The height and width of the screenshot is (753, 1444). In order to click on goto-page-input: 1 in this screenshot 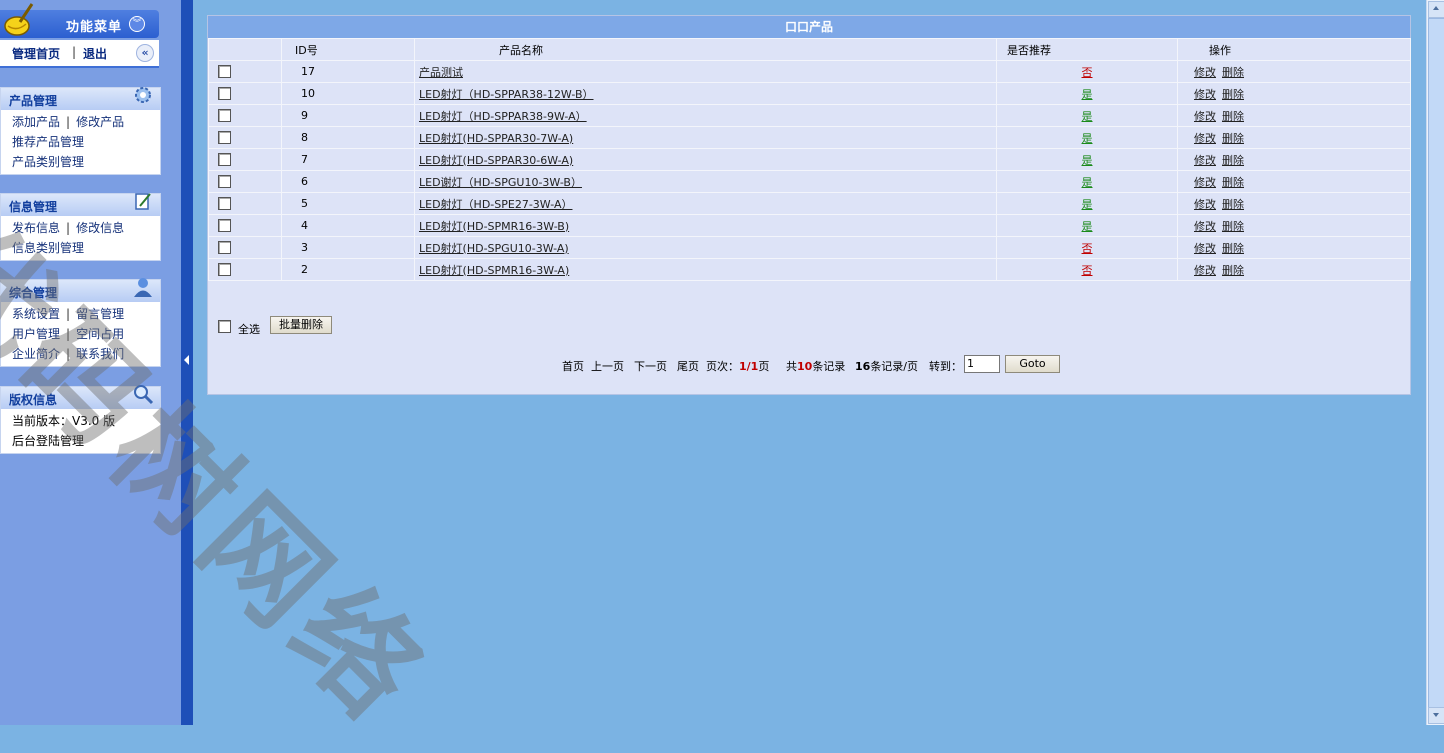, I will do `click(982, 364)`.